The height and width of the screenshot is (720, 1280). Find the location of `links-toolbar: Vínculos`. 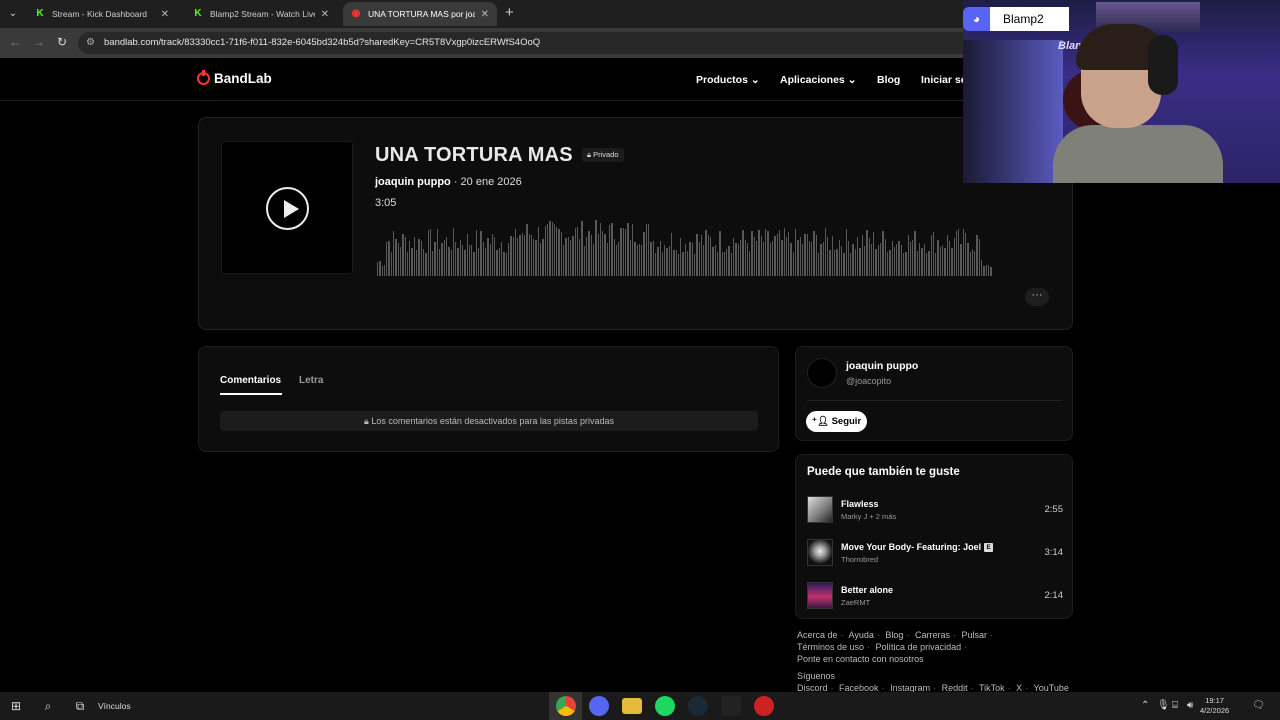

links-toolbar: Vínculos is located at coordinates (114, 706).